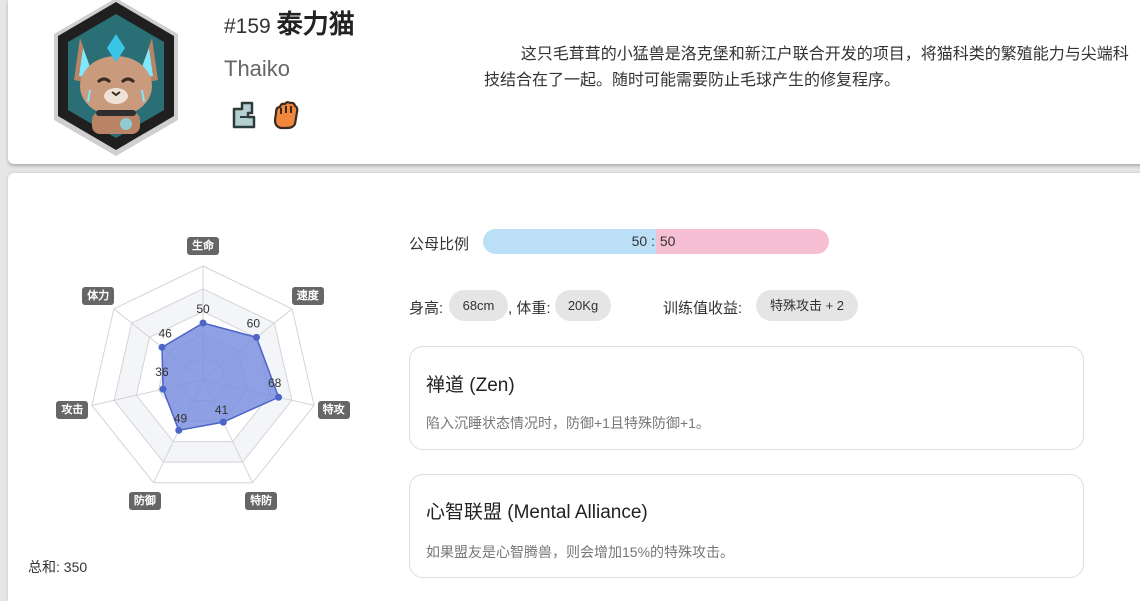 This screenshot has width=1140, height=601. I want to click on height-label: 身高:, so click(426, 308).